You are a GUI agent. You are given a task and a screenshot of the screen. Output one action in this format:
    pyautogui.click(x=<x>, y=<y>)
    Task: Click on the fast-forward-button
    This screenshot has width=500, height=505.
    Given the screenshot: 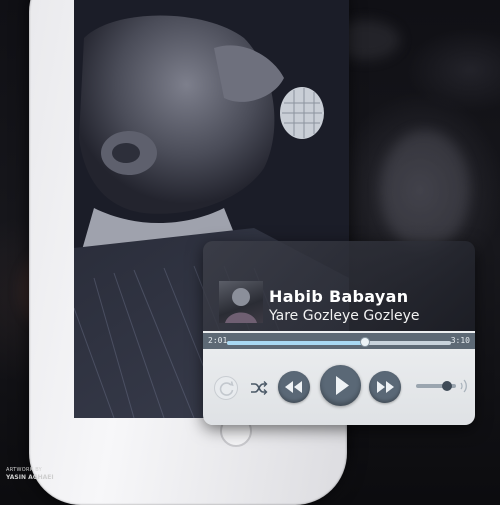 What is the action you would take?
    pyautogui.click(x=385, y=387)
    